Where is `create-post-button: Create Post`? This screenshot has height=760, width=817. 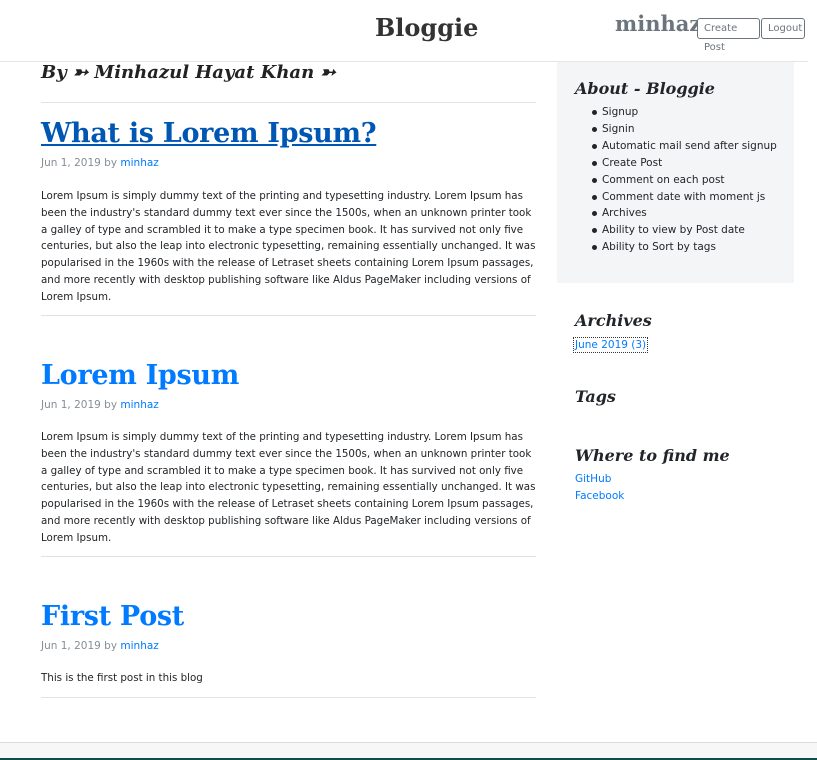
create-post-button: Create Post is located at coordinates (728, 35).